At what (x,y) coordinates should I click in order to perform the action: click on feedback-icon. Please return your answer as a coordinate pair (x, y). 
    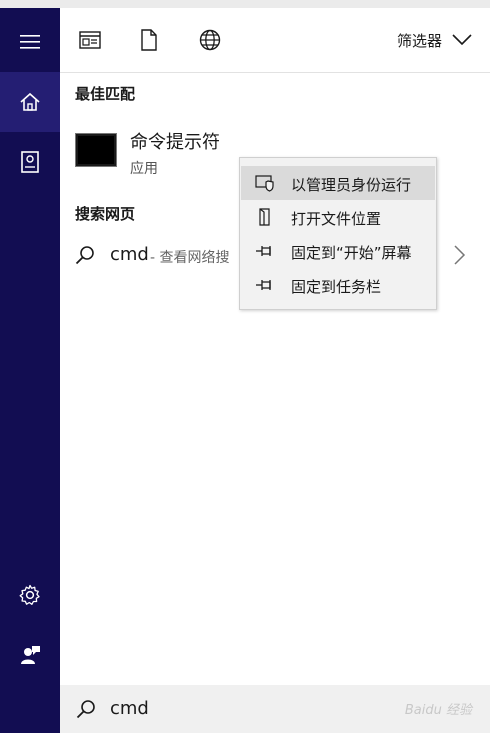
    Looking at the image, I should click on (30, 655).